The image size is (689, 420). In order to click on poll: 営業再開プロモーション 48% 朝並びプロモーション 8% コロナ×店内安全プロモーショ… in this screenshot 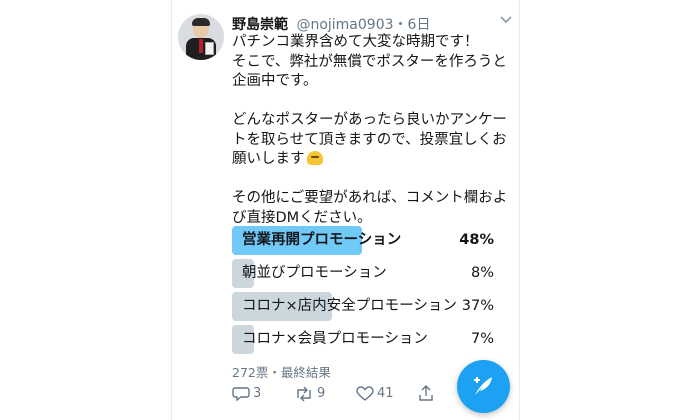, I will do `click(367, 292)`.